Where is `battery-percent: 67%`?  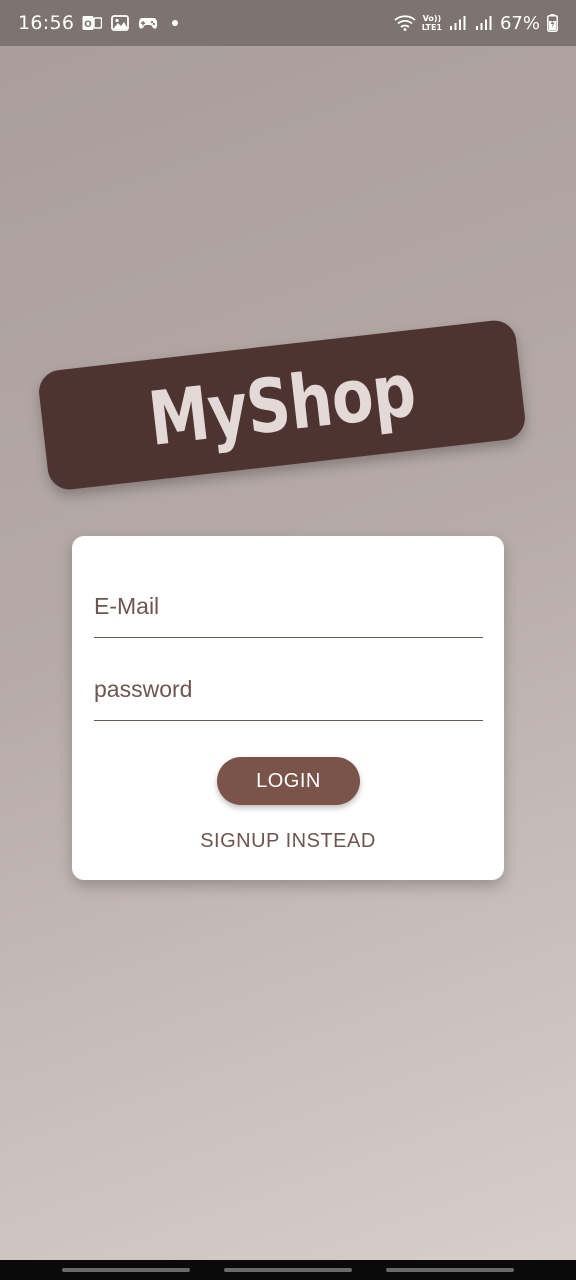 battery-percent: 67% is located at coordinates (519, 23).